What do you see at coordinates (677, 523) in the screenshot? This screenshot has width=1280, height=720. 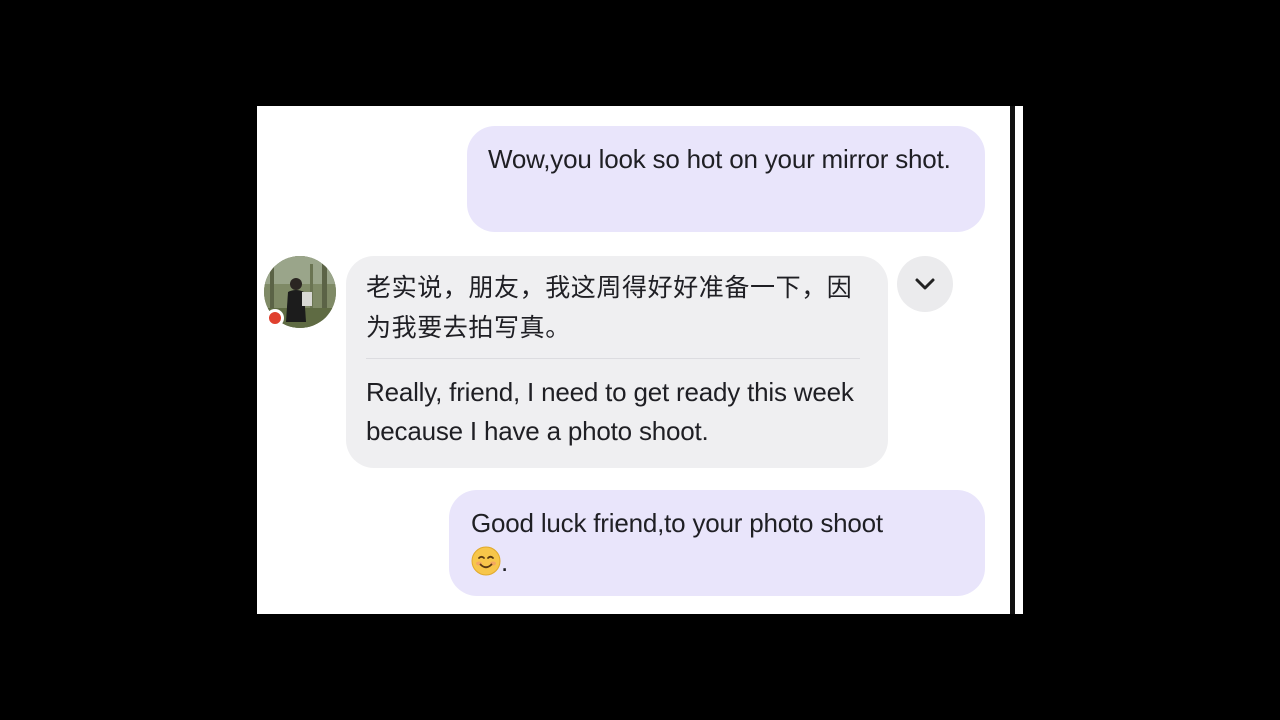 I see `message-text: Good luck friend,to your photo shoot` at bounding box center [677, 523].